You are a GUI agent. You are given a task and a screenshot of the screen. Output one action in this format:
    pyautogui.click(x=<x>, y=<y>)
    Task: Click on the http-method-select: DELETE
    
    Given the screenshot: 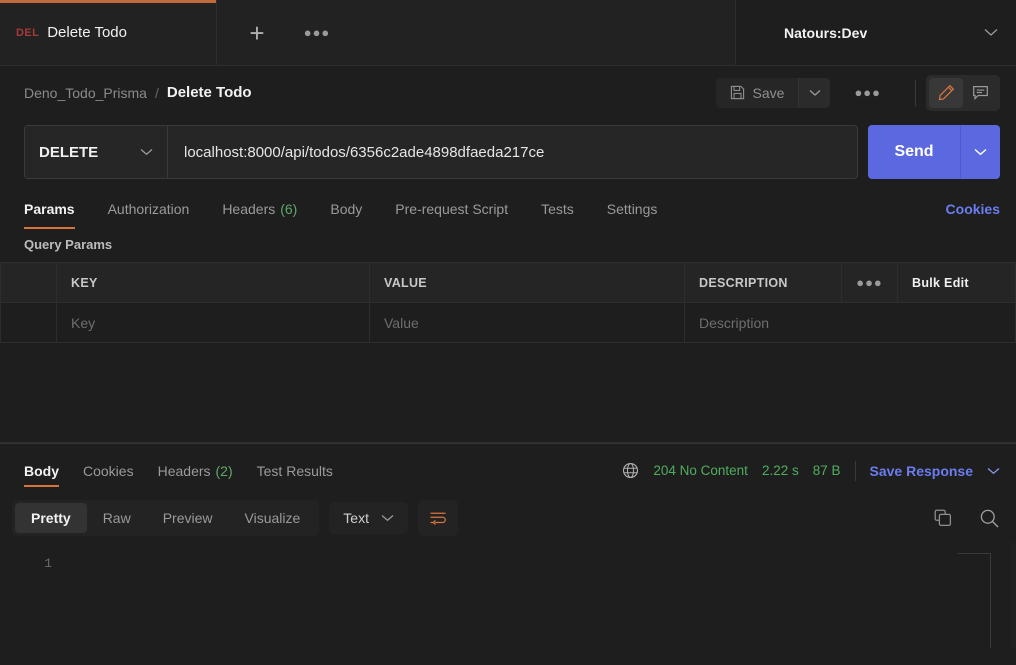 What is the action you would take?
    pyautogui.click(x=95, y=152)
    